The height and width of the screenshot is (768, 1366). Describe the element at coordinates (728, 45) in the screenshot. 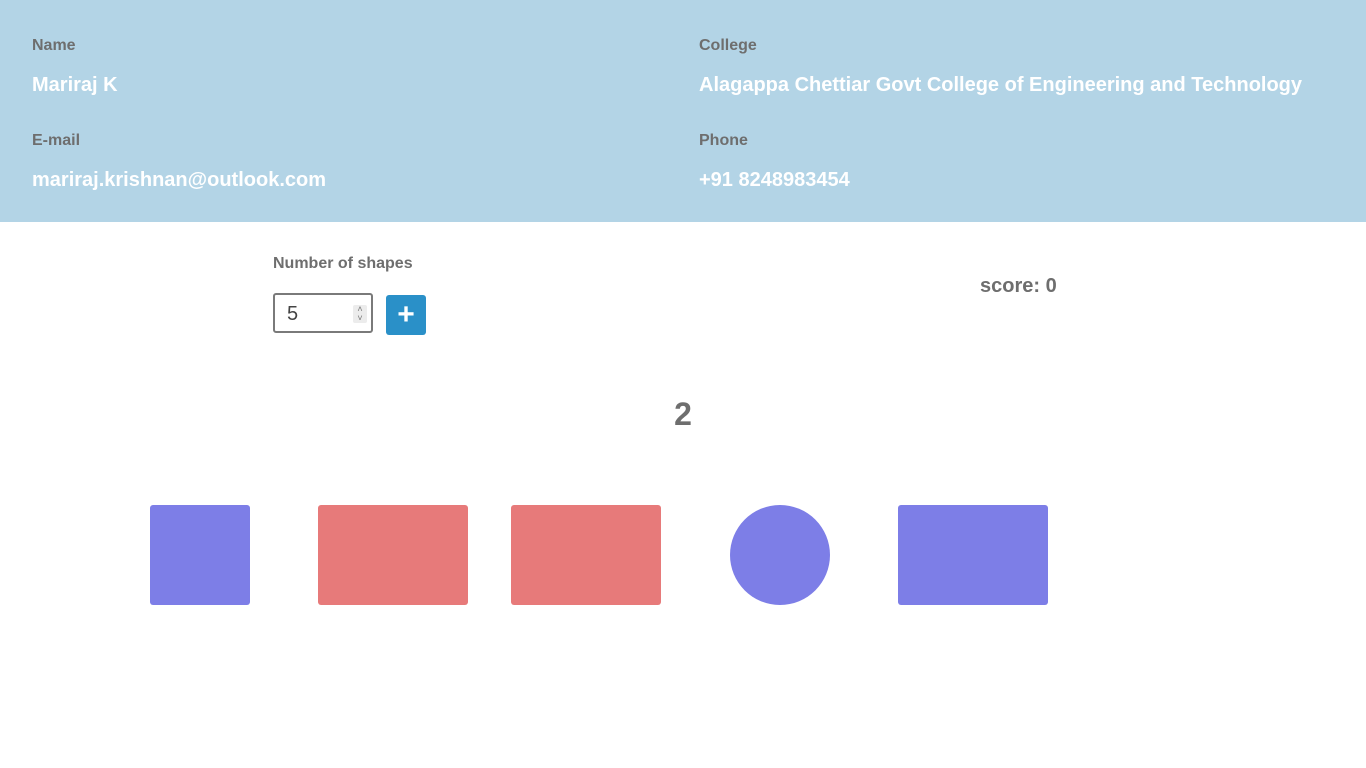

I see `college-label: College` at that location.